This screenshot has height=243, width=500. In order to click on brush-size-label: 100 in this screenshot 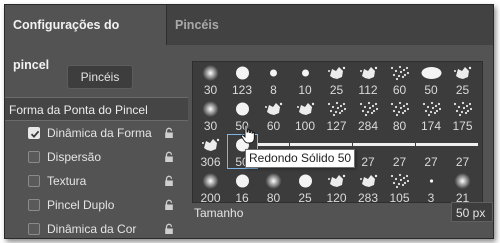, I will do `click(305, 126)`.